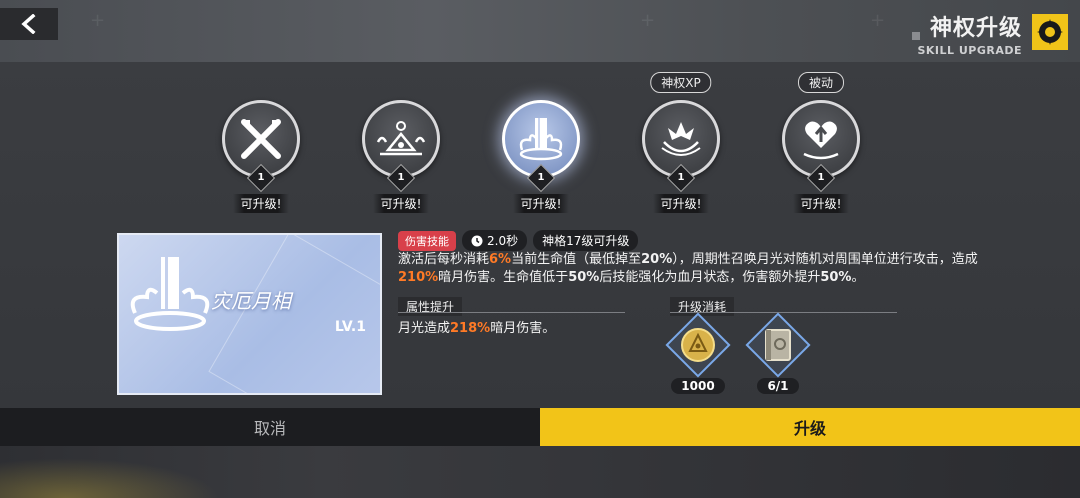 This screenshot has width=1080, height=498. Describe the element at coordinates (821, 142) in the screenshot. I see `skill-slot-5: 被动 1 可升级!` at that location.